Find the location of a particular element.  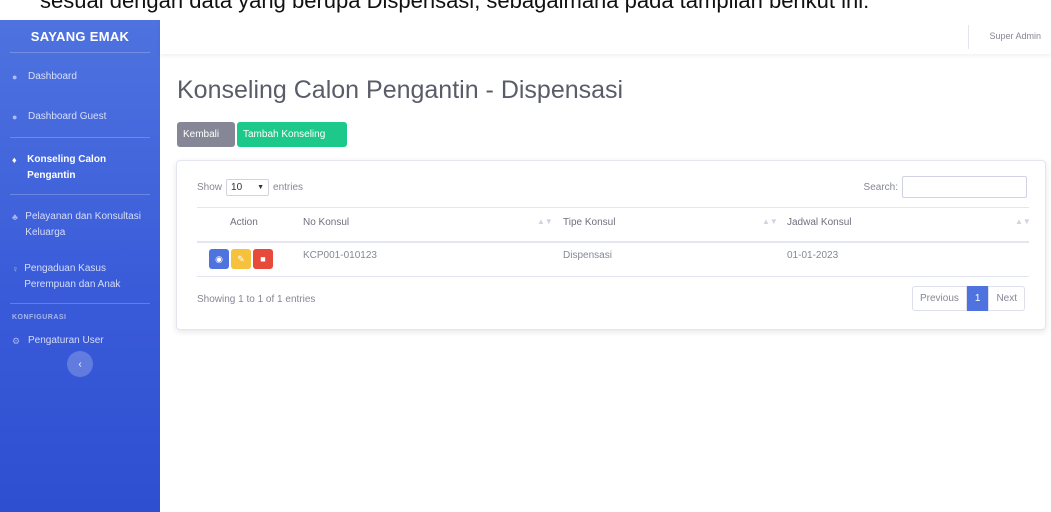

page-title: Konseling Calon Pengantin - Dispensasi is located at coordinates (400, 90).